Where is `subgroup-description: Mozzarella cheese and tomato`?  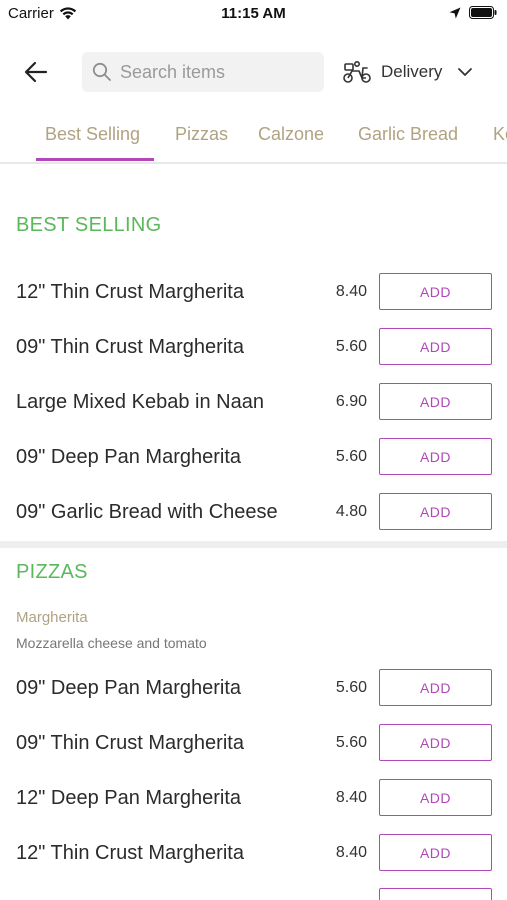 subgroup-description: Mozzarella cheese and tomato is located at coordinates (111, 643).